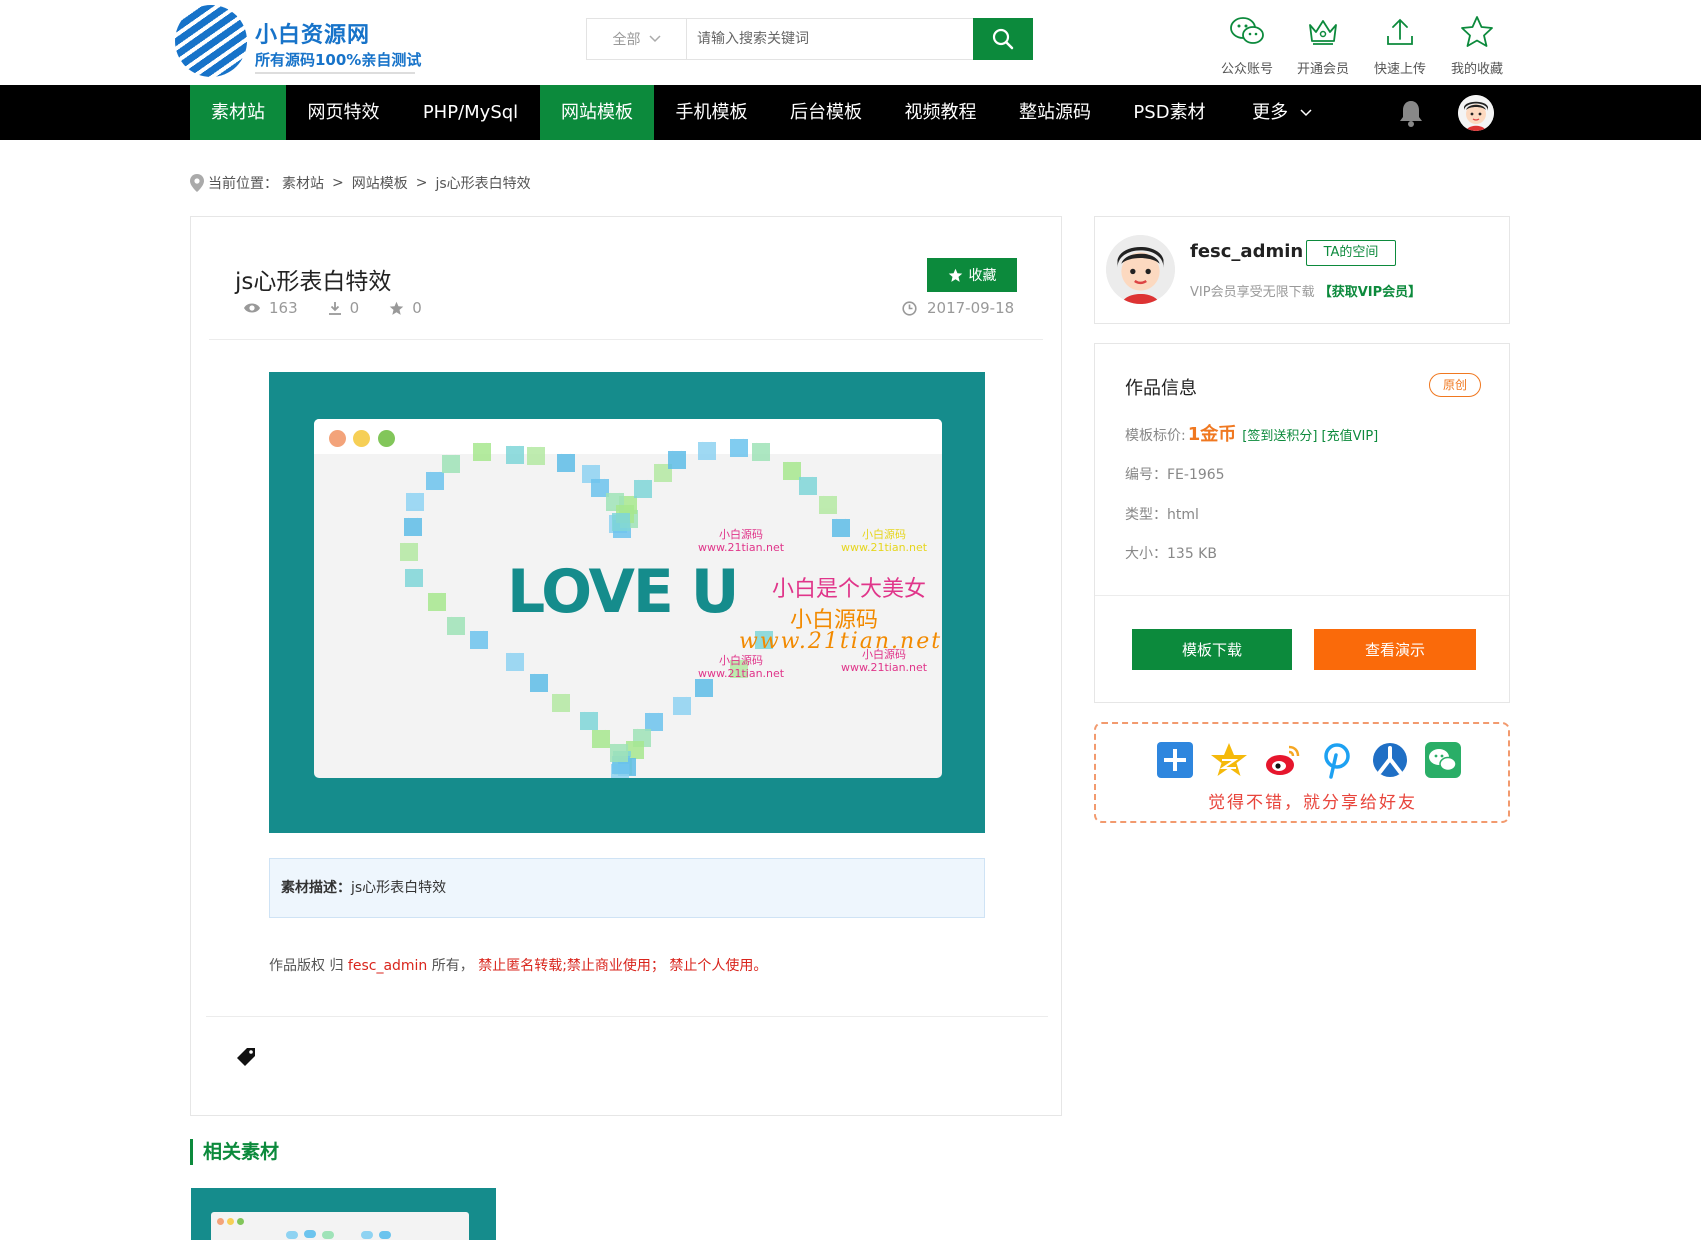 The width and height of the screenshot is (1701, 1240). Describe the element at coordinates (940, 112) in the screenshot. I see `nav-item-video-tutorials: 视频教程` at that location.